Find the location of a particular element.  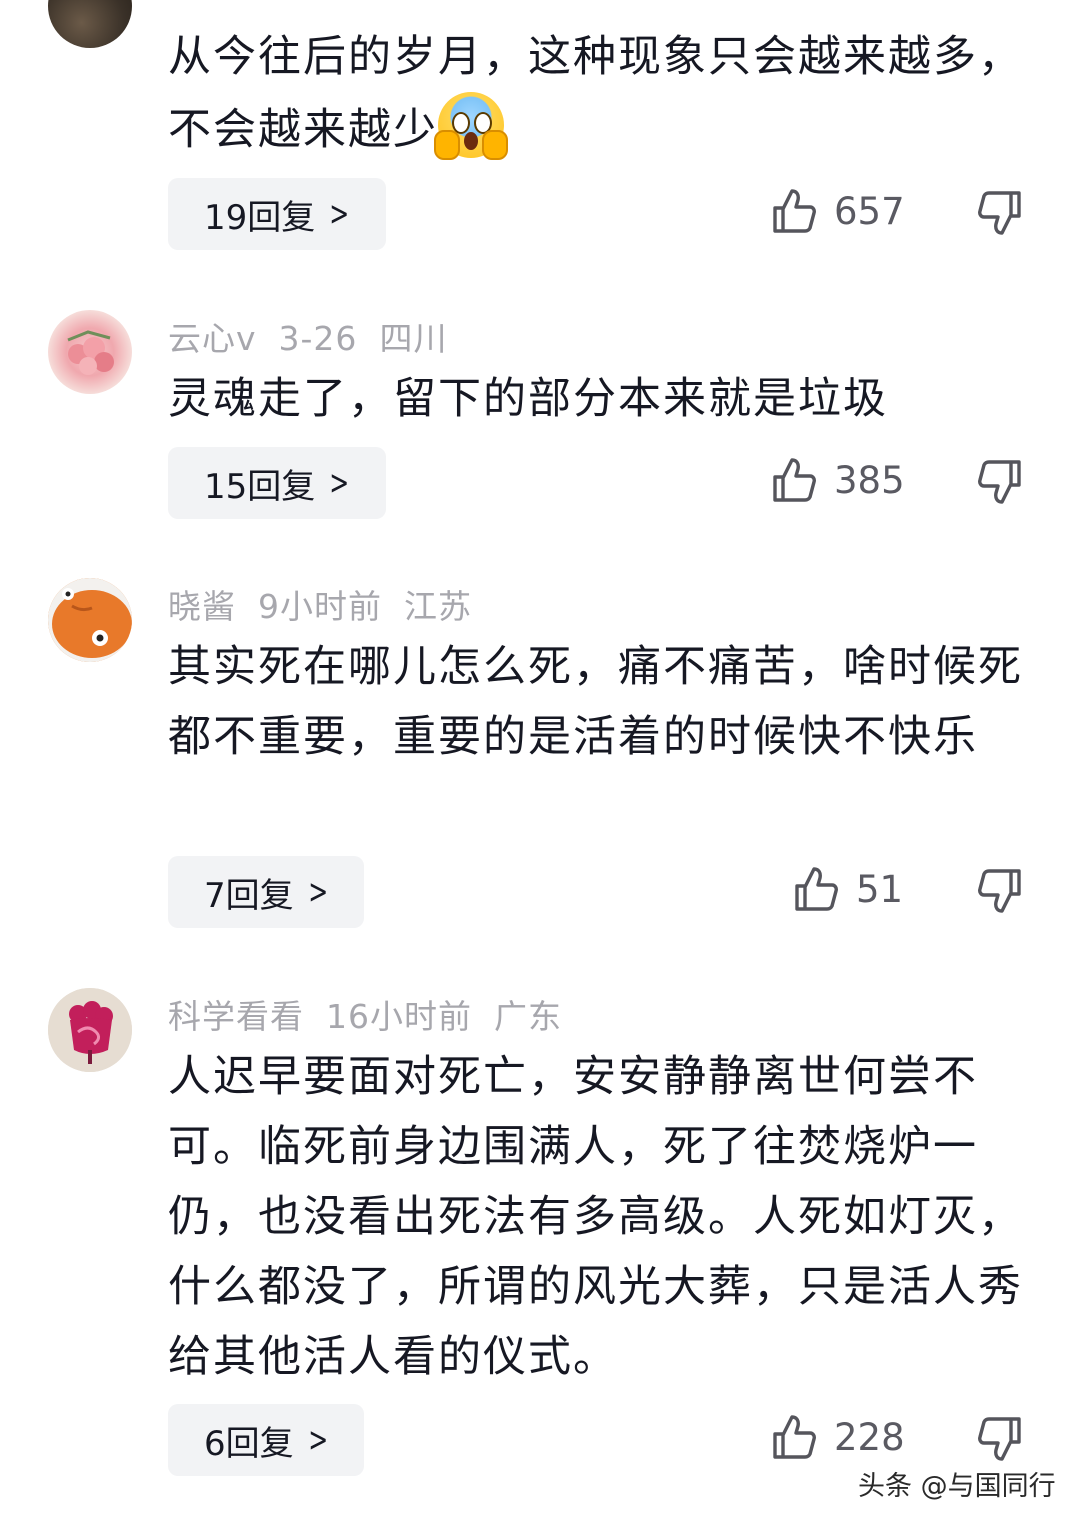

like-button: 228 is located at coordinates (838, 1437).